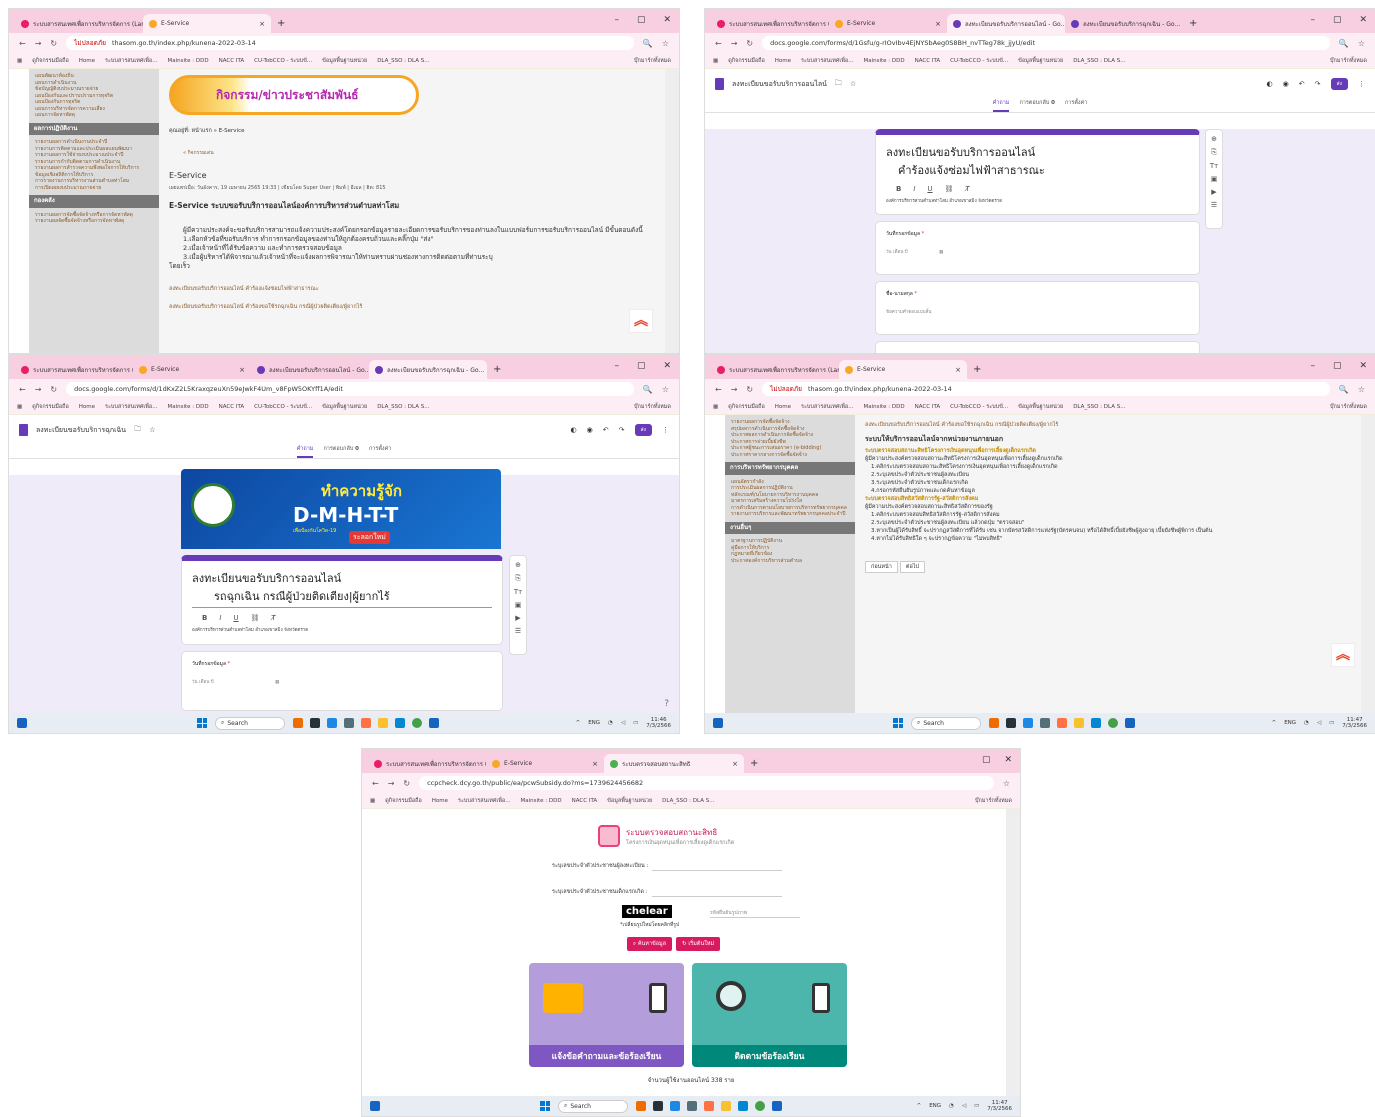 This screenshot has height=1117, width=1375. I want to click on clock: 11:47 7/3/2566, so click(999, 1106).